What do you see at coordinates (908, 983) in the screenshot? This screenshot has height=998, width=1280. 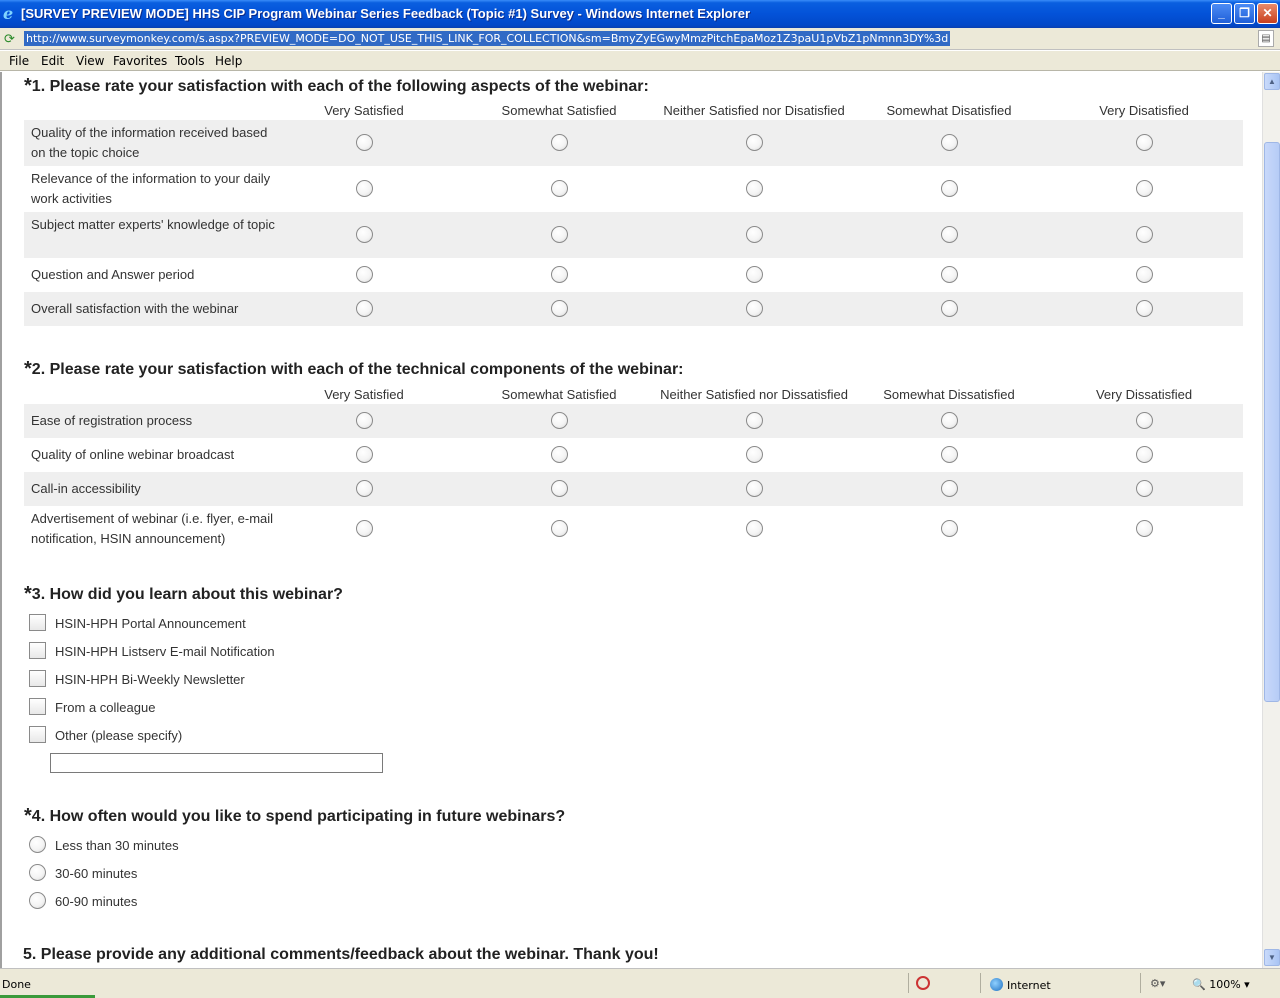 I see `status-divider` at bounding box center [908, 983].